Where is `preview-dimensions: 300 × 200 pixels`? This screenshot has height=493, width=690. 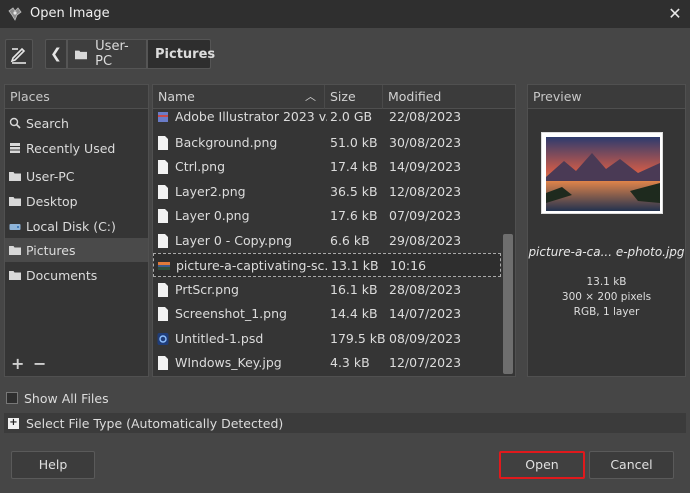
preview-dimensions: 300 × 200 pixels is located at coordinates (606, 297).